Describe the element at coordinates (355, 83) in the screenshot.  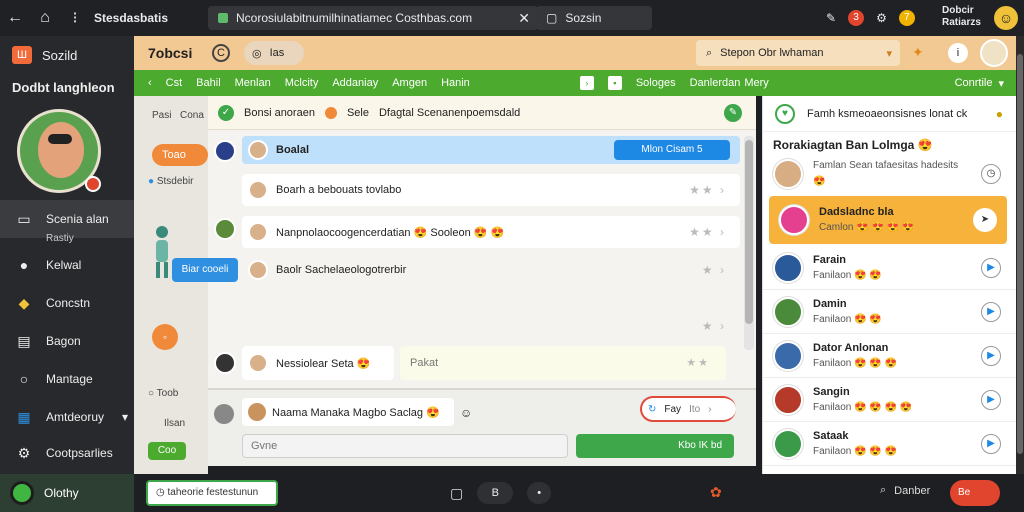
I see `toolbar-item: Addaniay` at that location.